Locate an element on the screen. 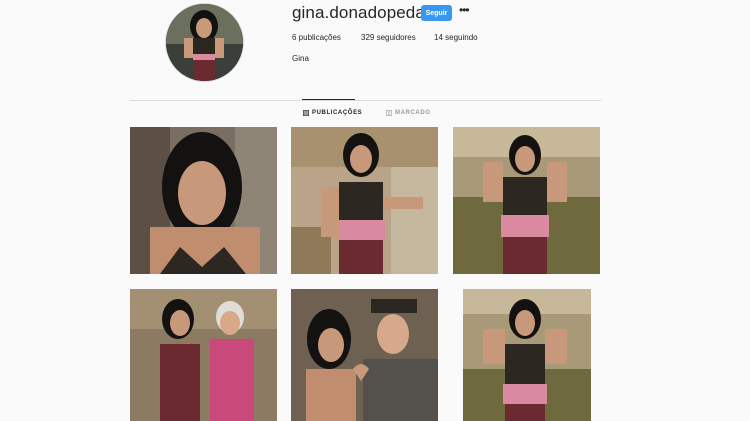 The width and height of the screenshot is (750, 421). tab-tagged: MARCADO is located at coordinates (408, 113).